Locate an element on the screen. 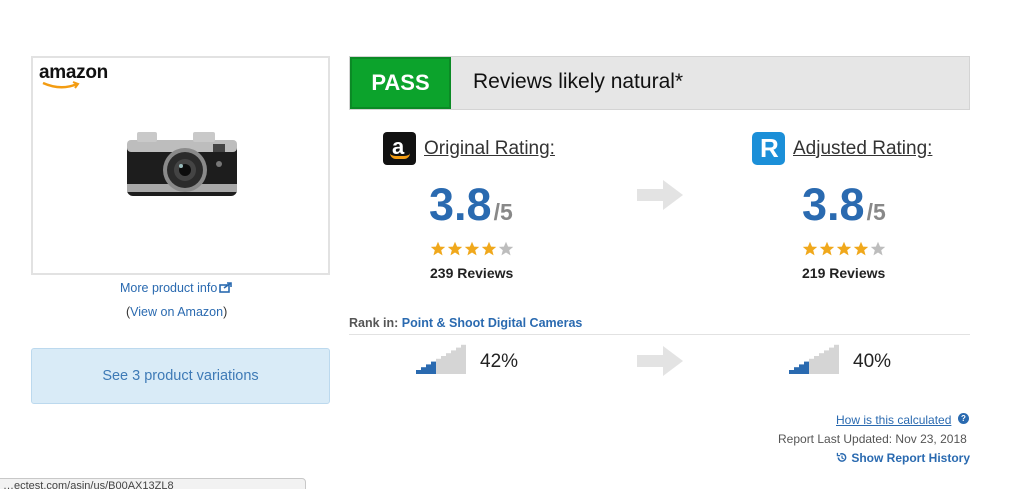  original-rating-label: Original Rating: is located at coordinates (489, 148).